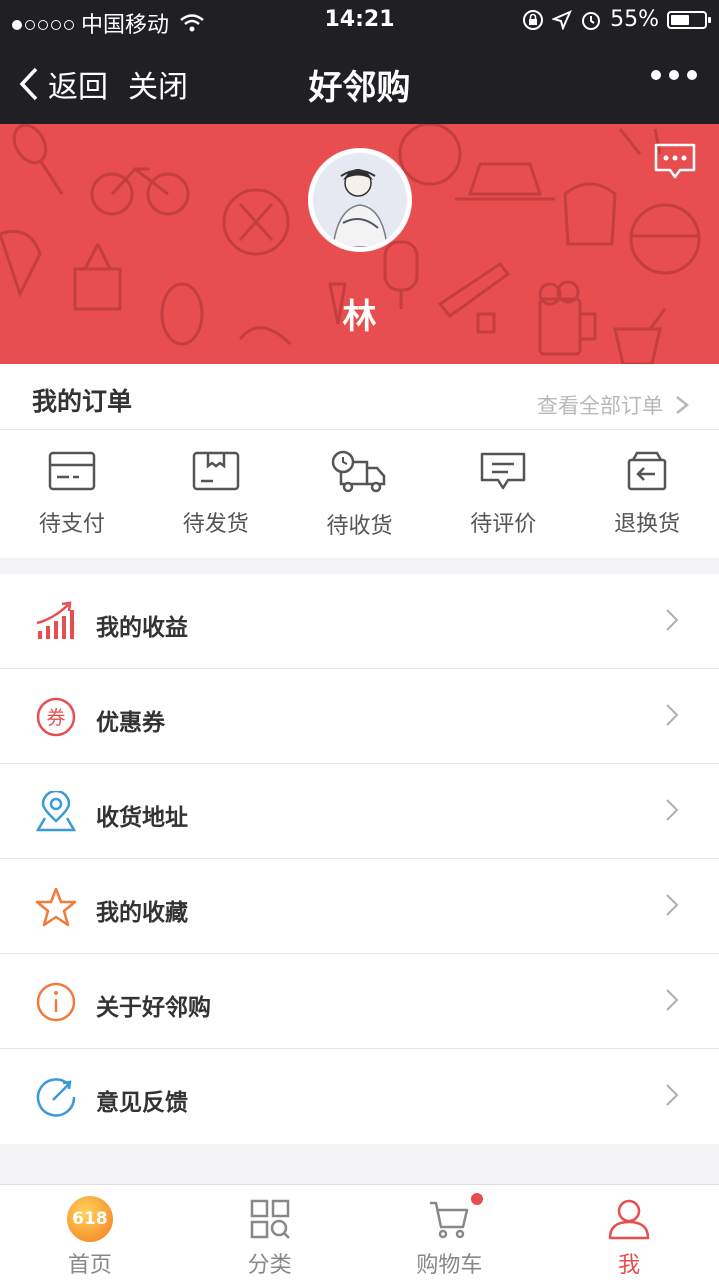 Image resolution: width=719 pixels, height=1280 pixels. Describe the element at coordinates (270, 1219) in the screenshot. I see `grid-search-icon` at that location.